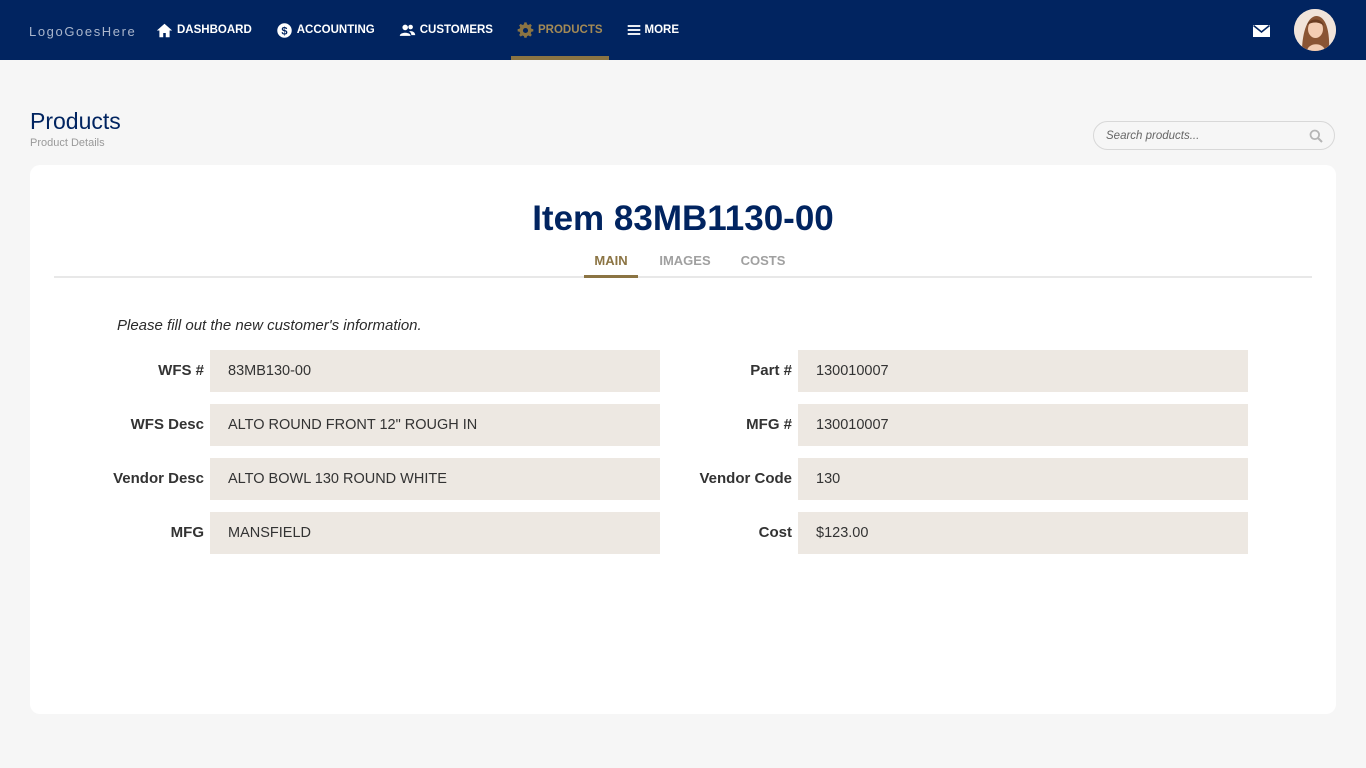 The width and height of the screenshot is (1366, 768). What do you see at coordinates (683, 218) in the screenshot?
I see `item-title: Item 83MB1130-00` at bounding box center [683, 218].